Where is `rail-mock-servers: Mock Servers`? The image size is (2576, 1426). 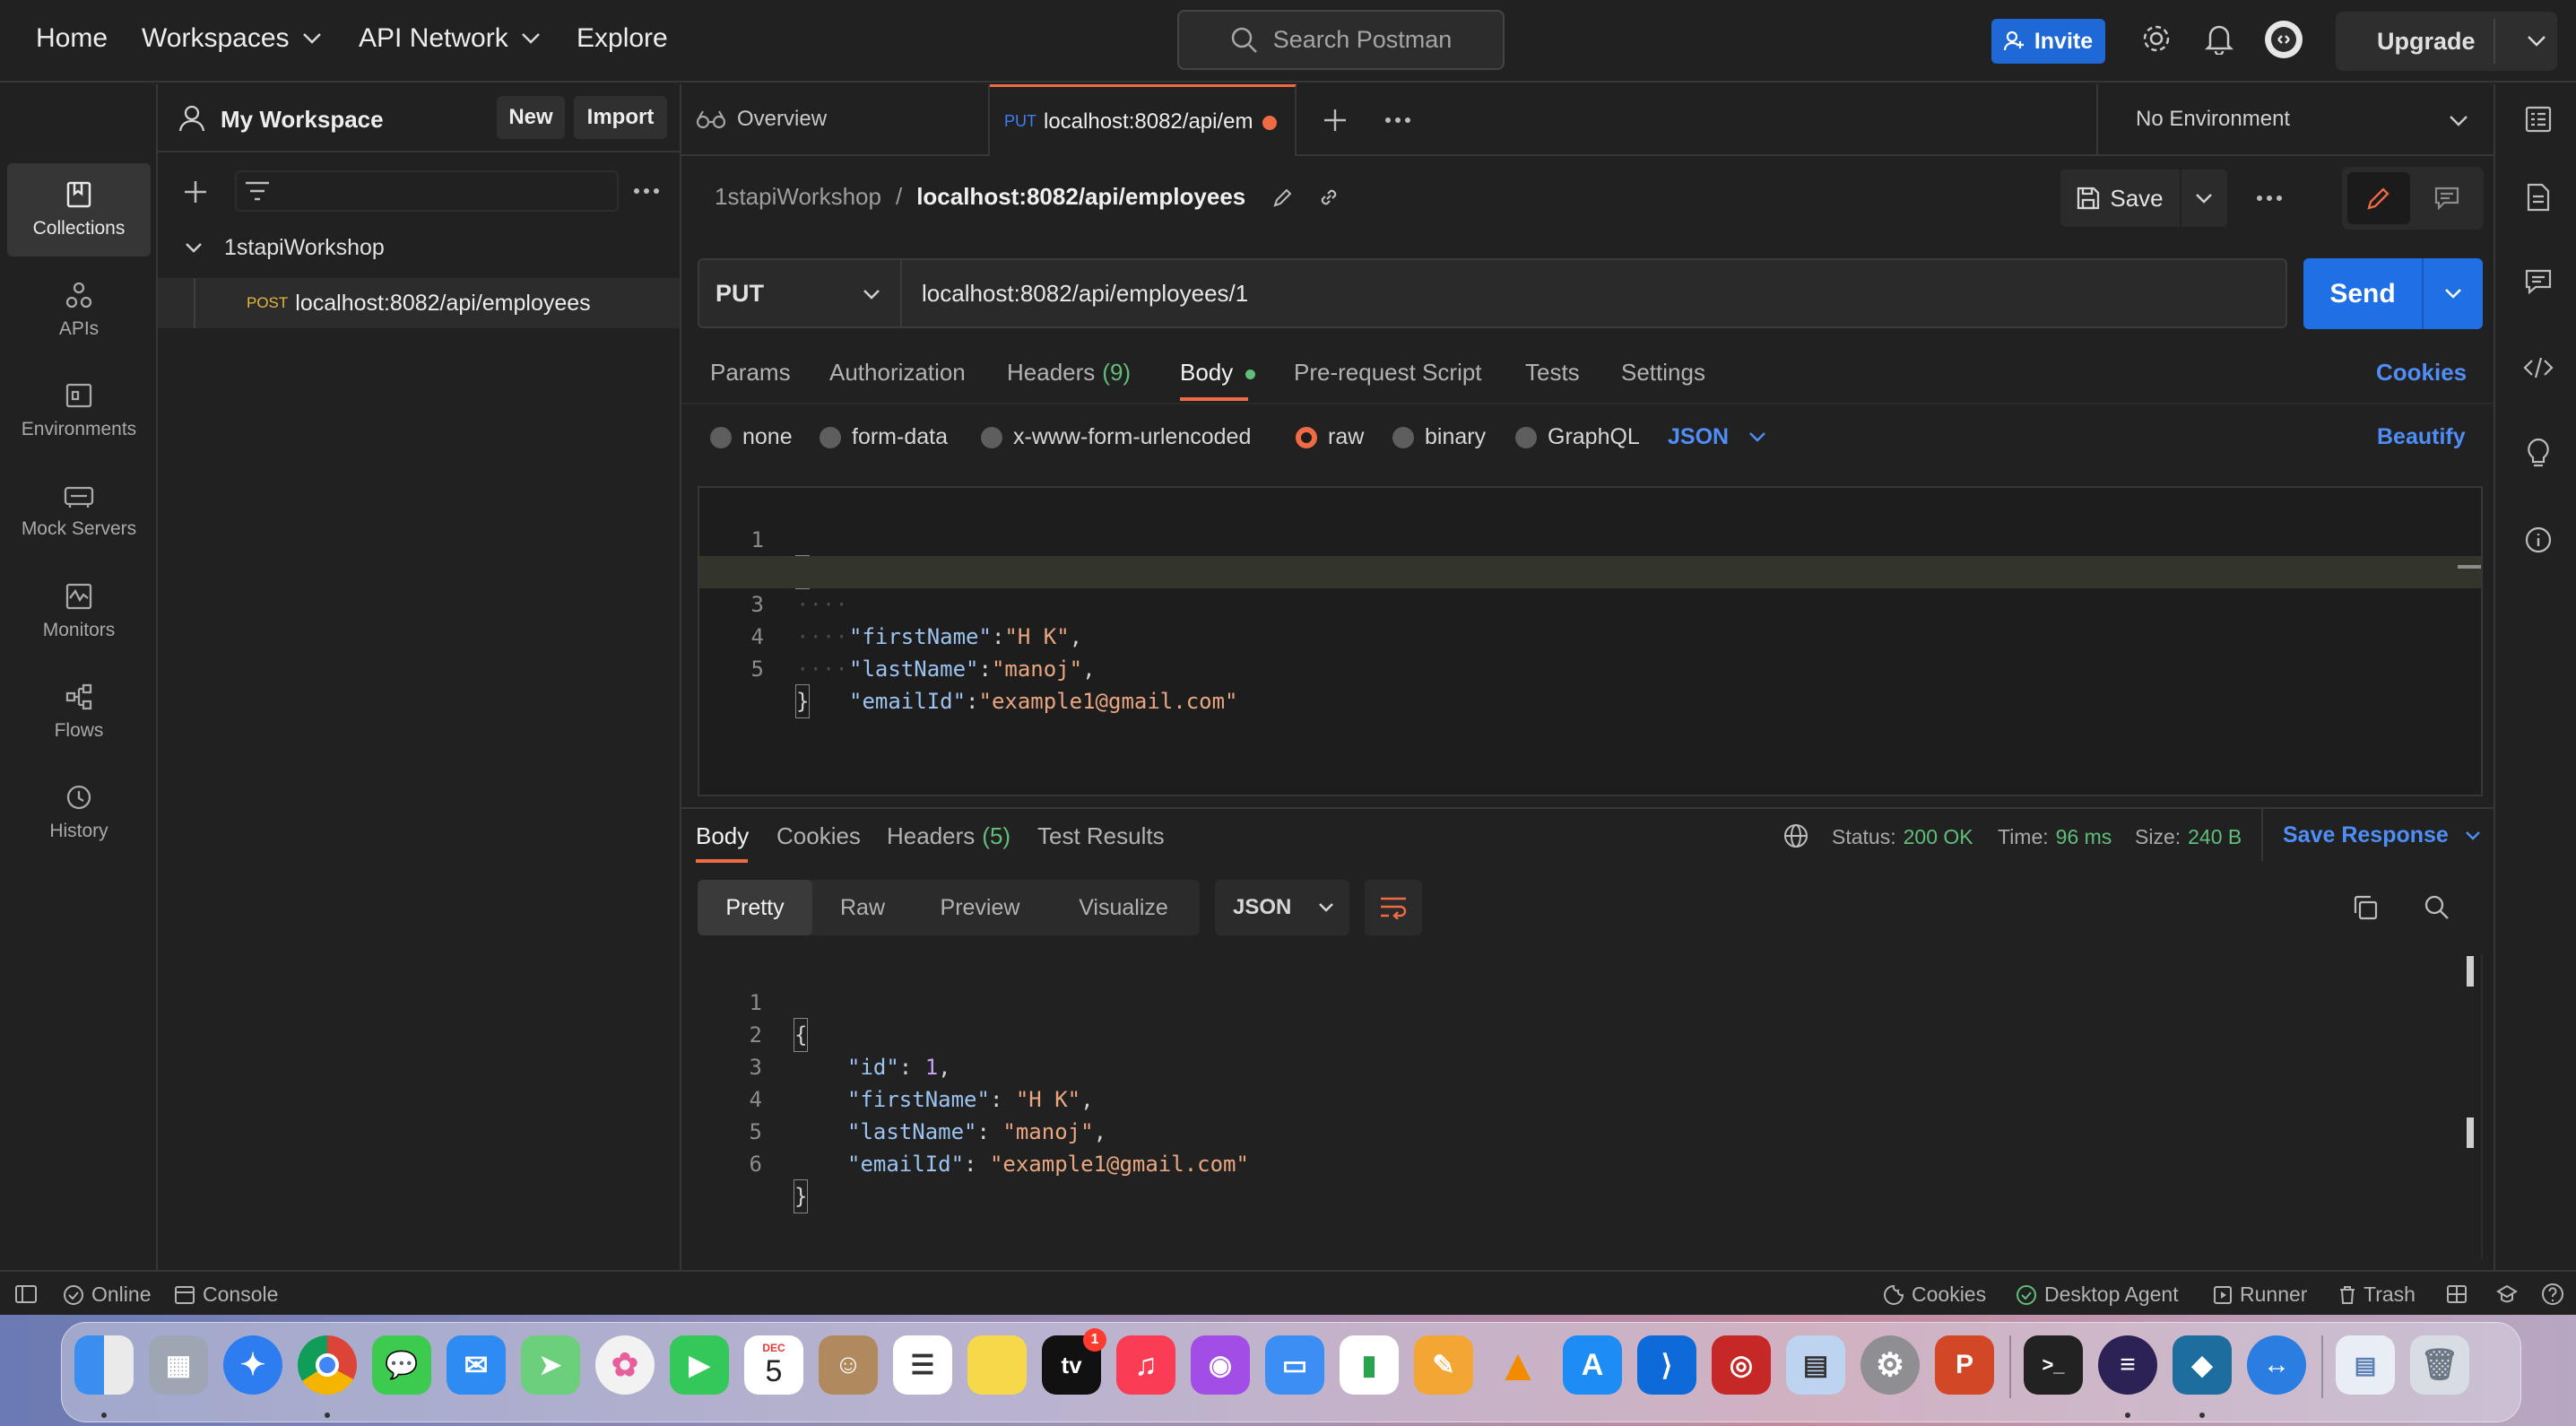
rail-mock-servers: Mock Servers is located at coordinates (79, 511).